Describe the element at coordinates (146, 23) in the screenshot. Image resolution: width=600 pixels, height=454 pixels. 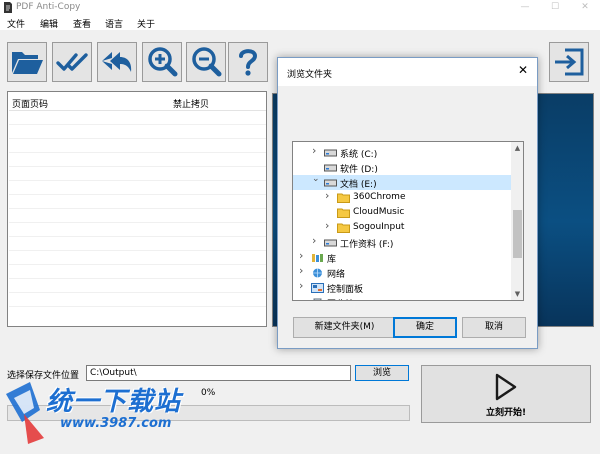
I see `menu-about: 关于` at that location.